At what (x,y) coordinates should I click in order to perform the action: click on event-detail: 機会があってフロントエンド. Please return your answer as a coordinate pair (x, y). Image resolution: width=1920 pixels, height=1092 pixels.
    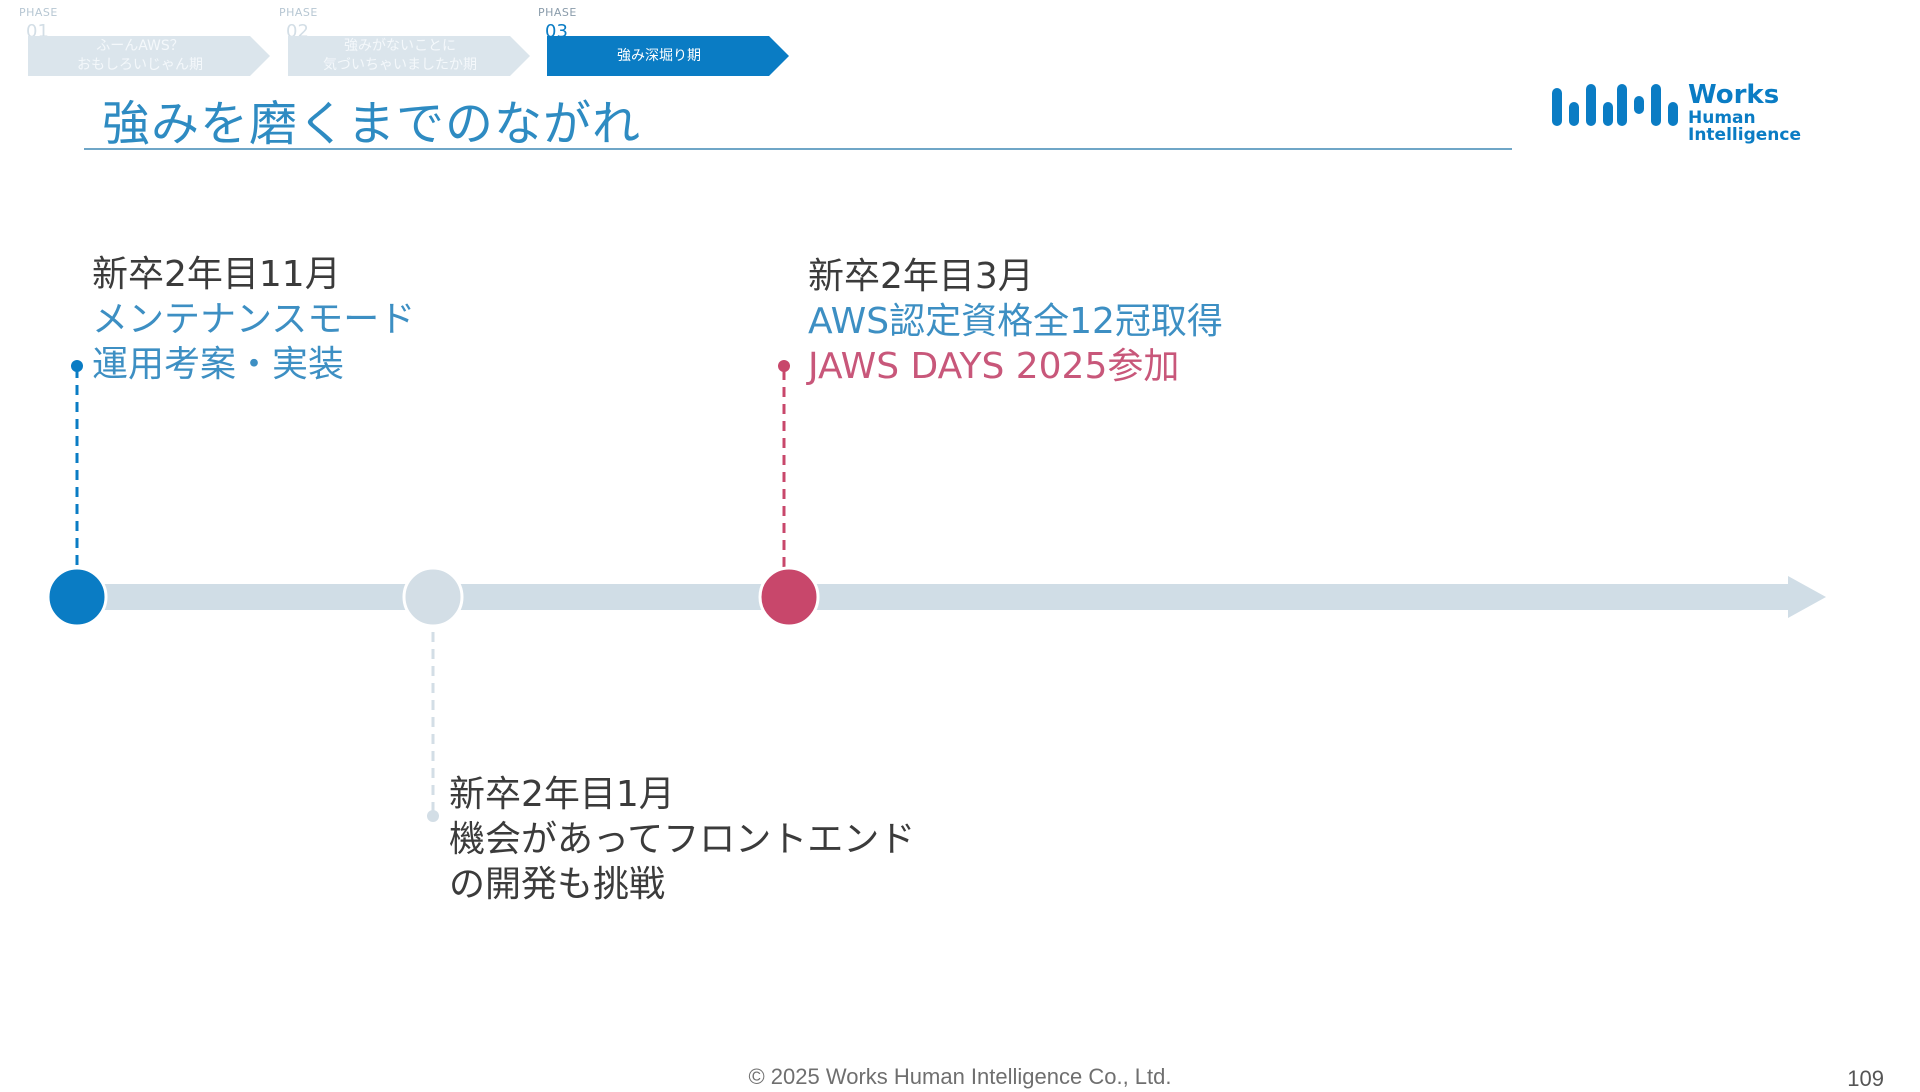
    Looking at the image, I should click on (682, 839).